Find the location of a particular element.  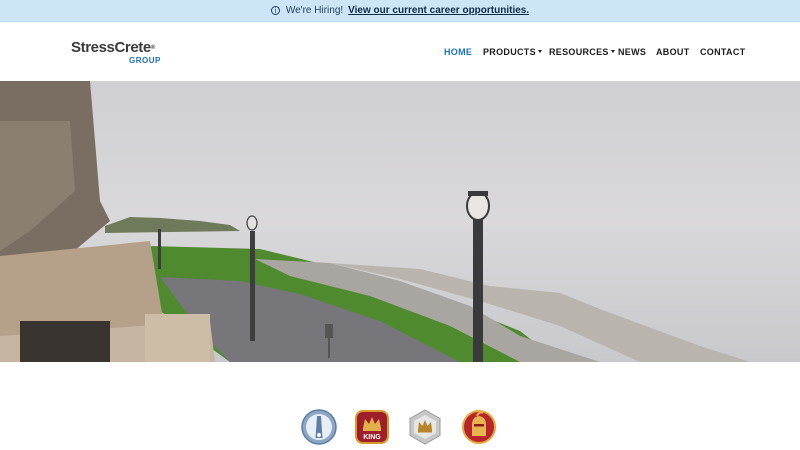

nav-contact-label: CONTACT is located at coordinates (723, 52).